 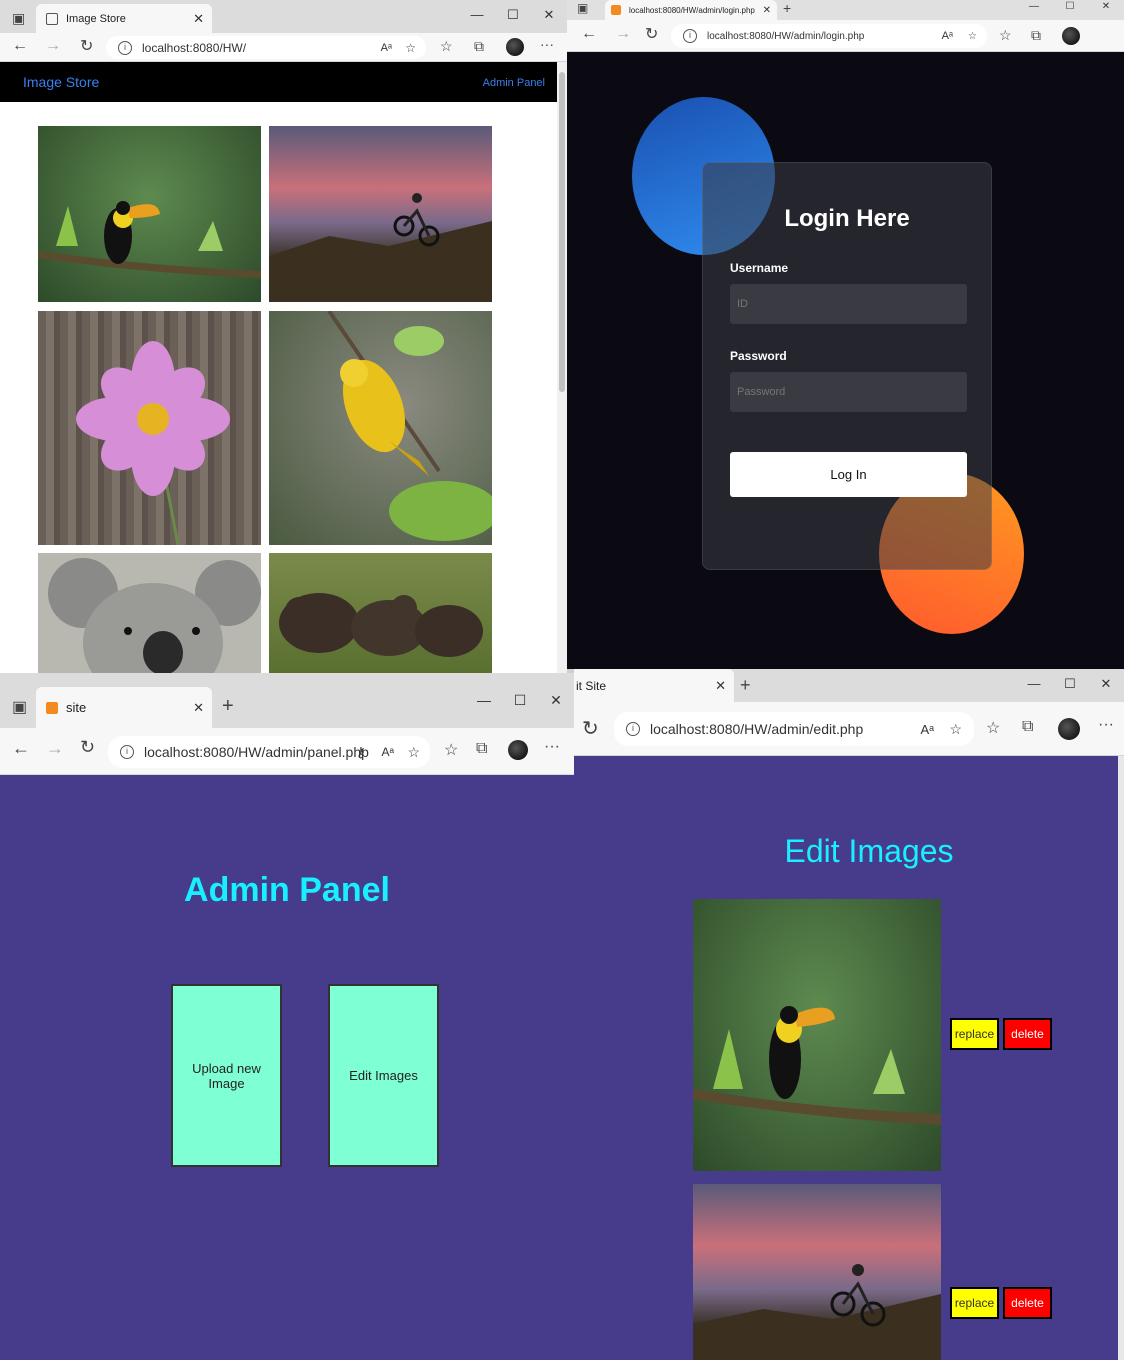 I want to click on password-label: Password, so click(x=758, y=356).